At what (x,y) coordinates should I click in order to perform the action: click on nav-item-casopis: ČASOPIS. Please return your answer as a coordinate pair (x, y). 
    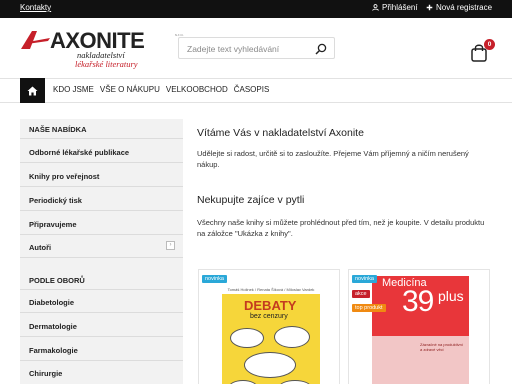
    Looking at the image, I should click on (252, 89).